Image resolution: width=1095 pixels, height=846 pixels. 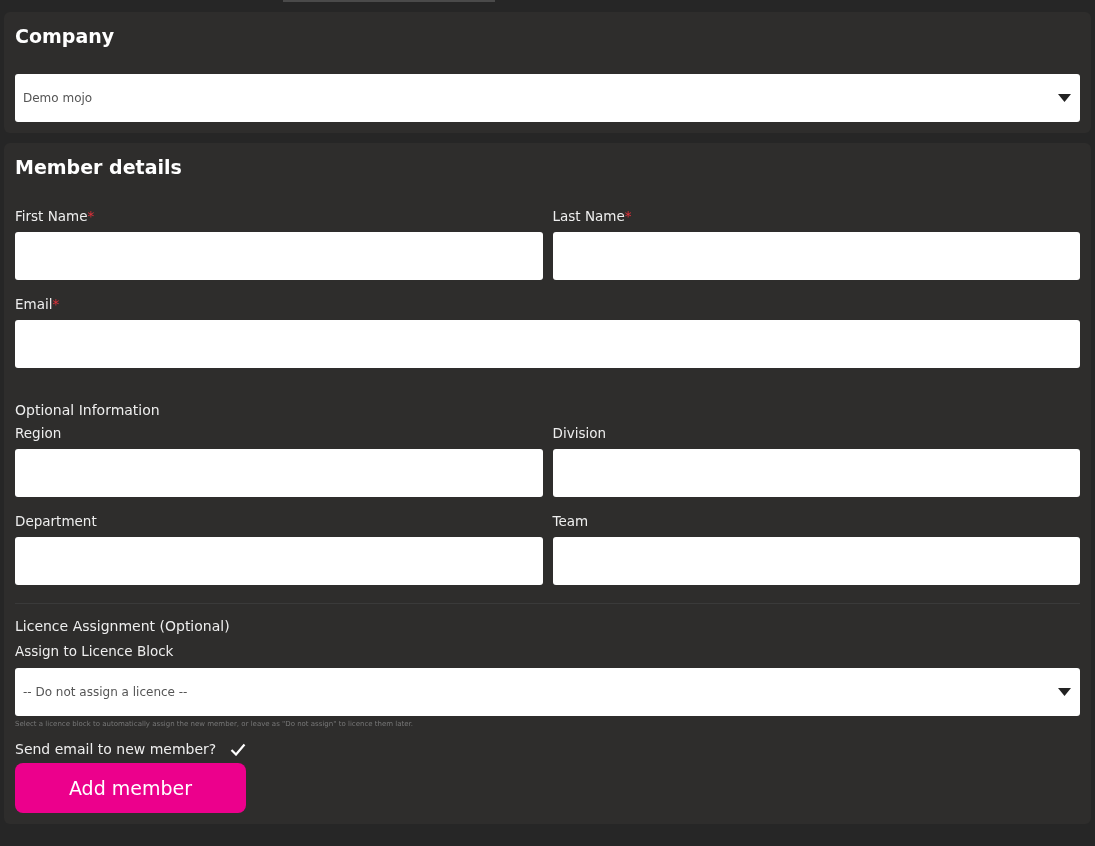 I want to click on field-label: Division, so click(x=579, y=433).